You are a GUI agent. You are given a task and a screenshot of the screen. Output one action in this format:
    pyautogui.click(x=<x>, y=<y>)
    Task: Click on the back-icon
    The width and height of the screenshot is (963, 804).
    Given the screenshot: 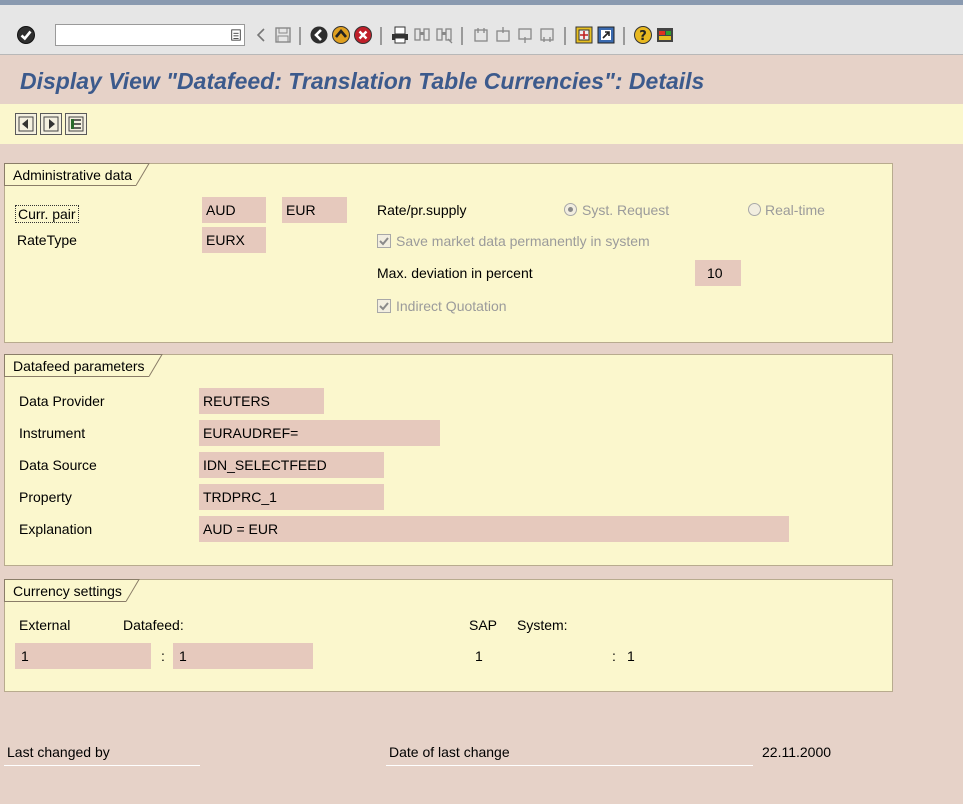 What is the action you would take?
    pyautogui.click(x=319, y=35)
    